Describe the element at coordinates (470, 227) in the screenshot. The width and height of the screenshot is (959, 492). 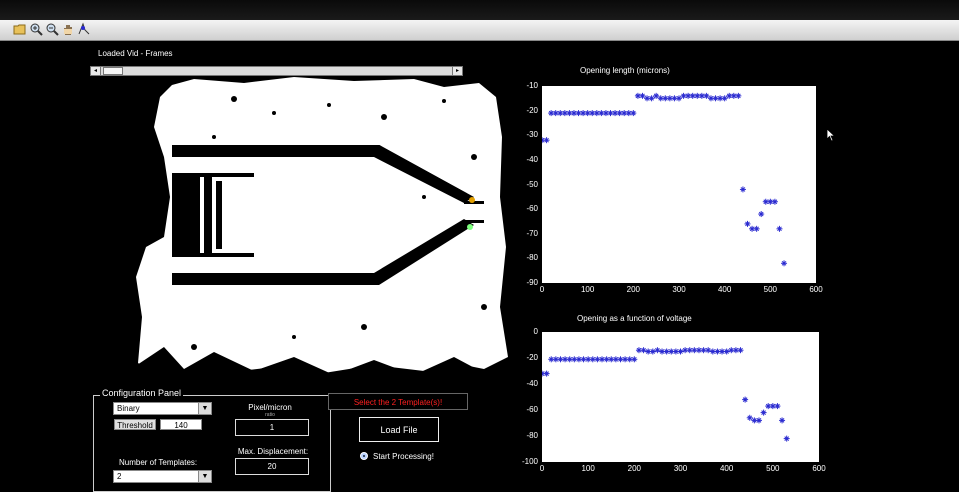
I see `template-marker-bottom` at that location.